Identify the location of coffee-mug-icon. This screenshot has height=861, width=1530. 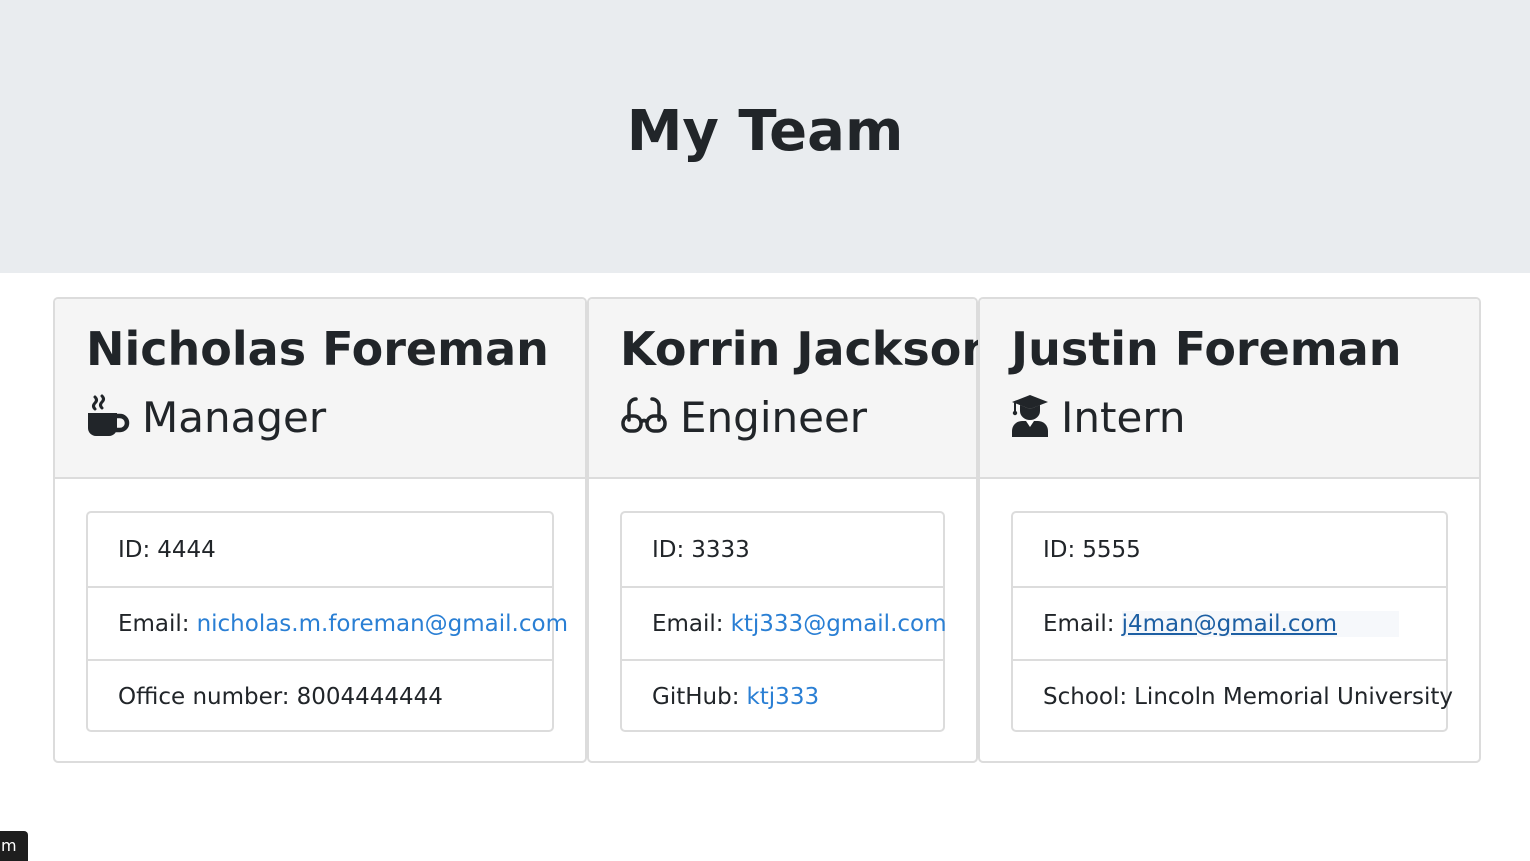
(108, 418).